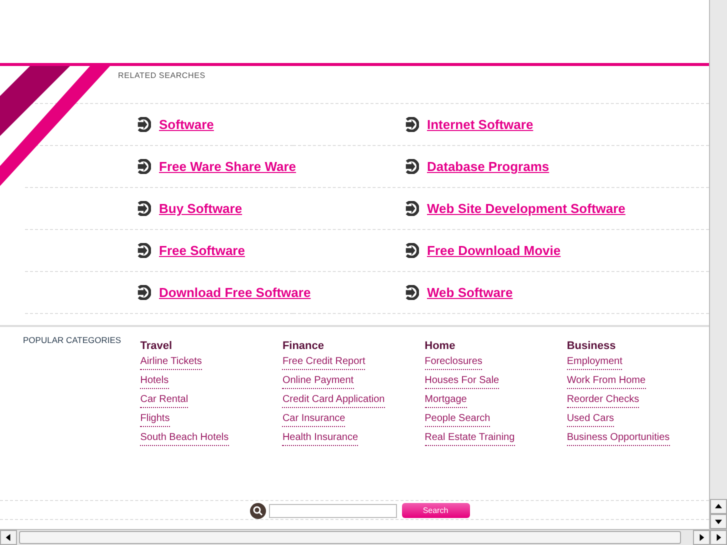 This screenshot has height=545, width=727. I want to click on search-field, so click(332, 511).